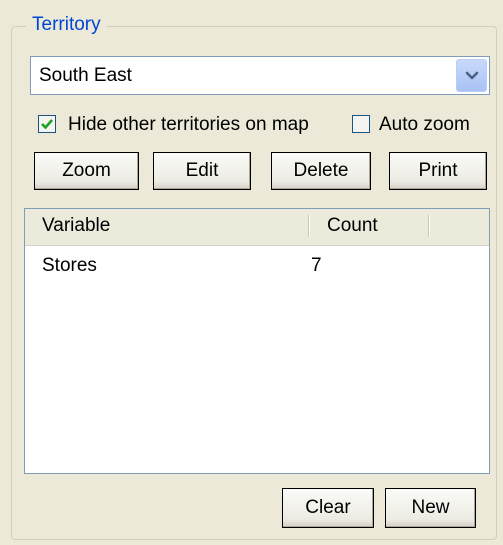 The image size is (503, 545). Describe the element at coordinates (438, 171) in the screenshot. I see `print-button: Print` at that location.